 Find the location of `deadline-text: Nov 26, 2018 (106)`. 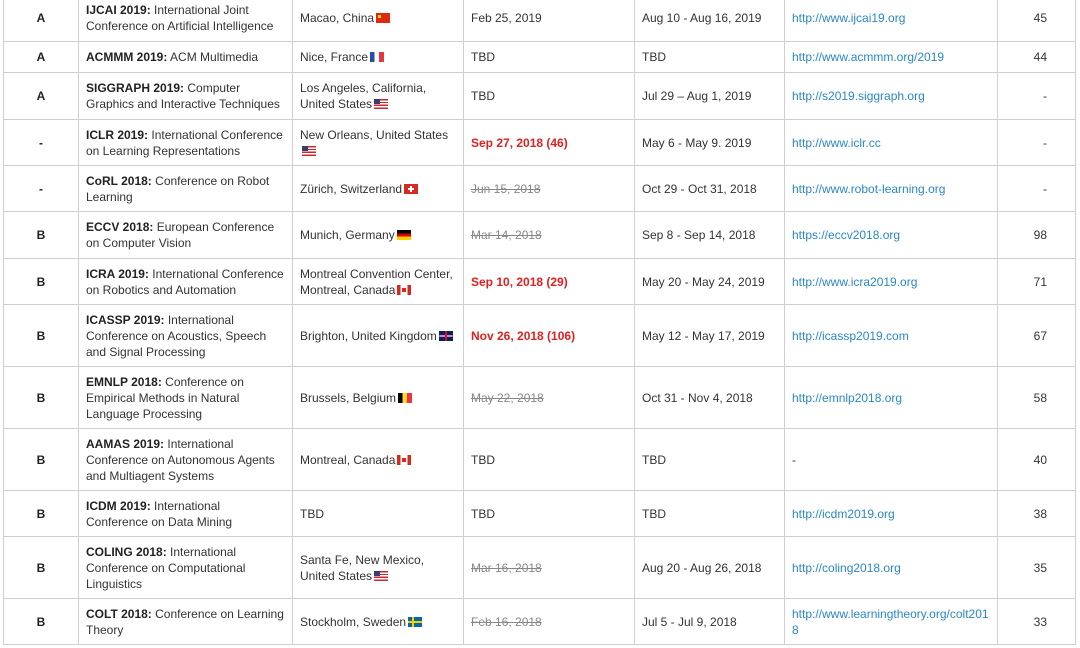

deadline-text: Nov 26, 2018 (106) is located at coordinates (523, 335).